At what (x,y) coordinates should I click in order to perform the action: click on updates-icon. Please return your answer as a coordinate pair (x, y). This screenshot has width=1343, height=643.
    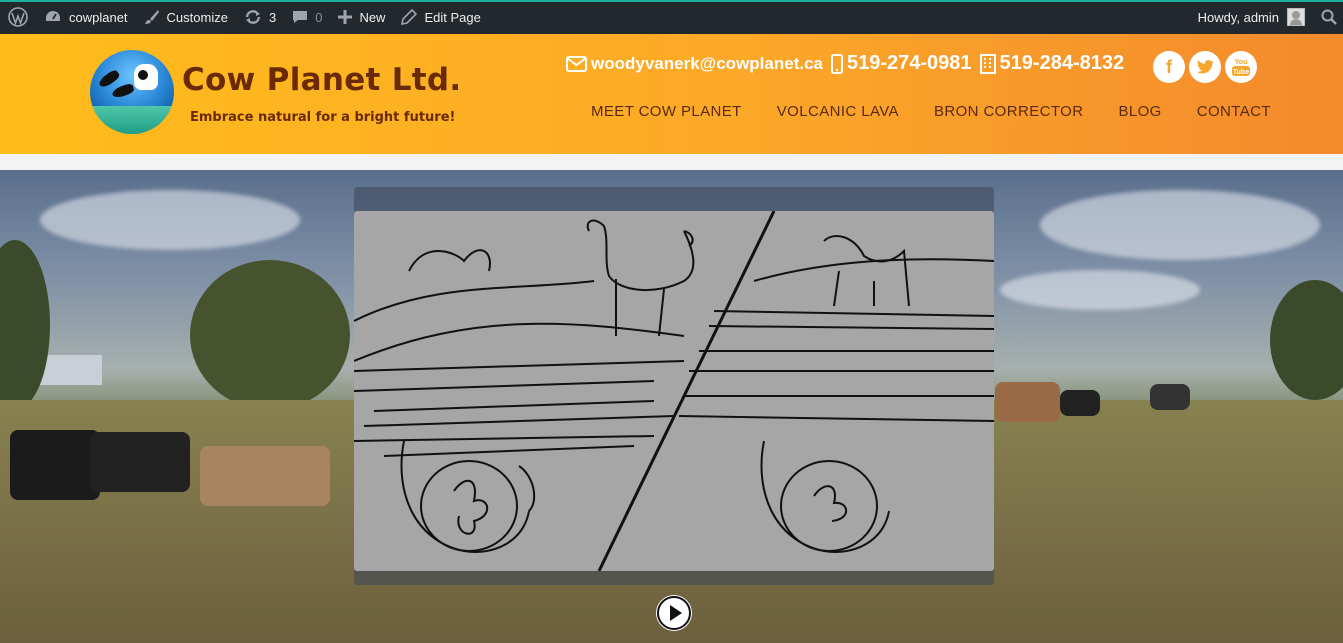
    Looking at the image, I should click on (253, 17).